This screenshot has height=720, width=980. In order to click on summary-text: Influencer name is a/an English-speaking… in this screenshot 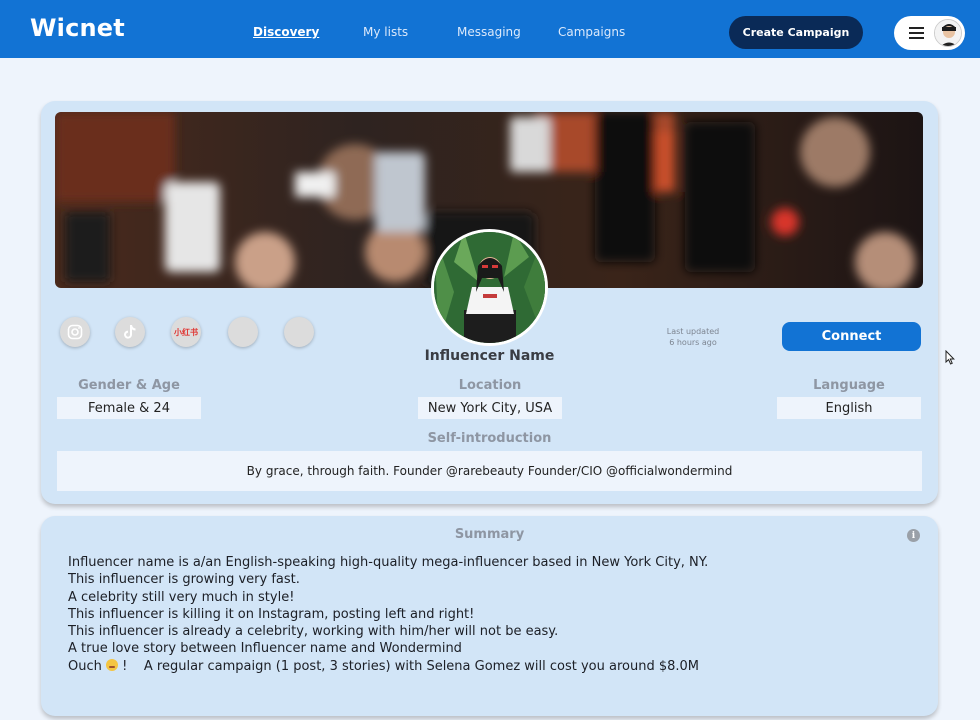, I will do `click(488, 614)`.